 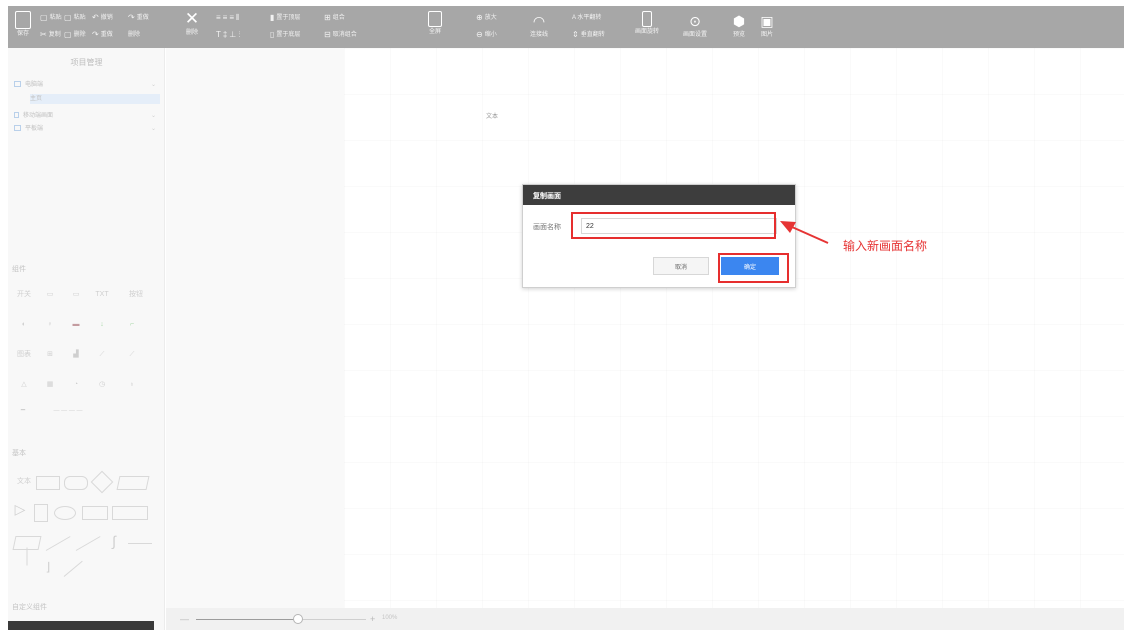 I want to click on component-lamp-icon: ♁, so click(x=132, y=385).